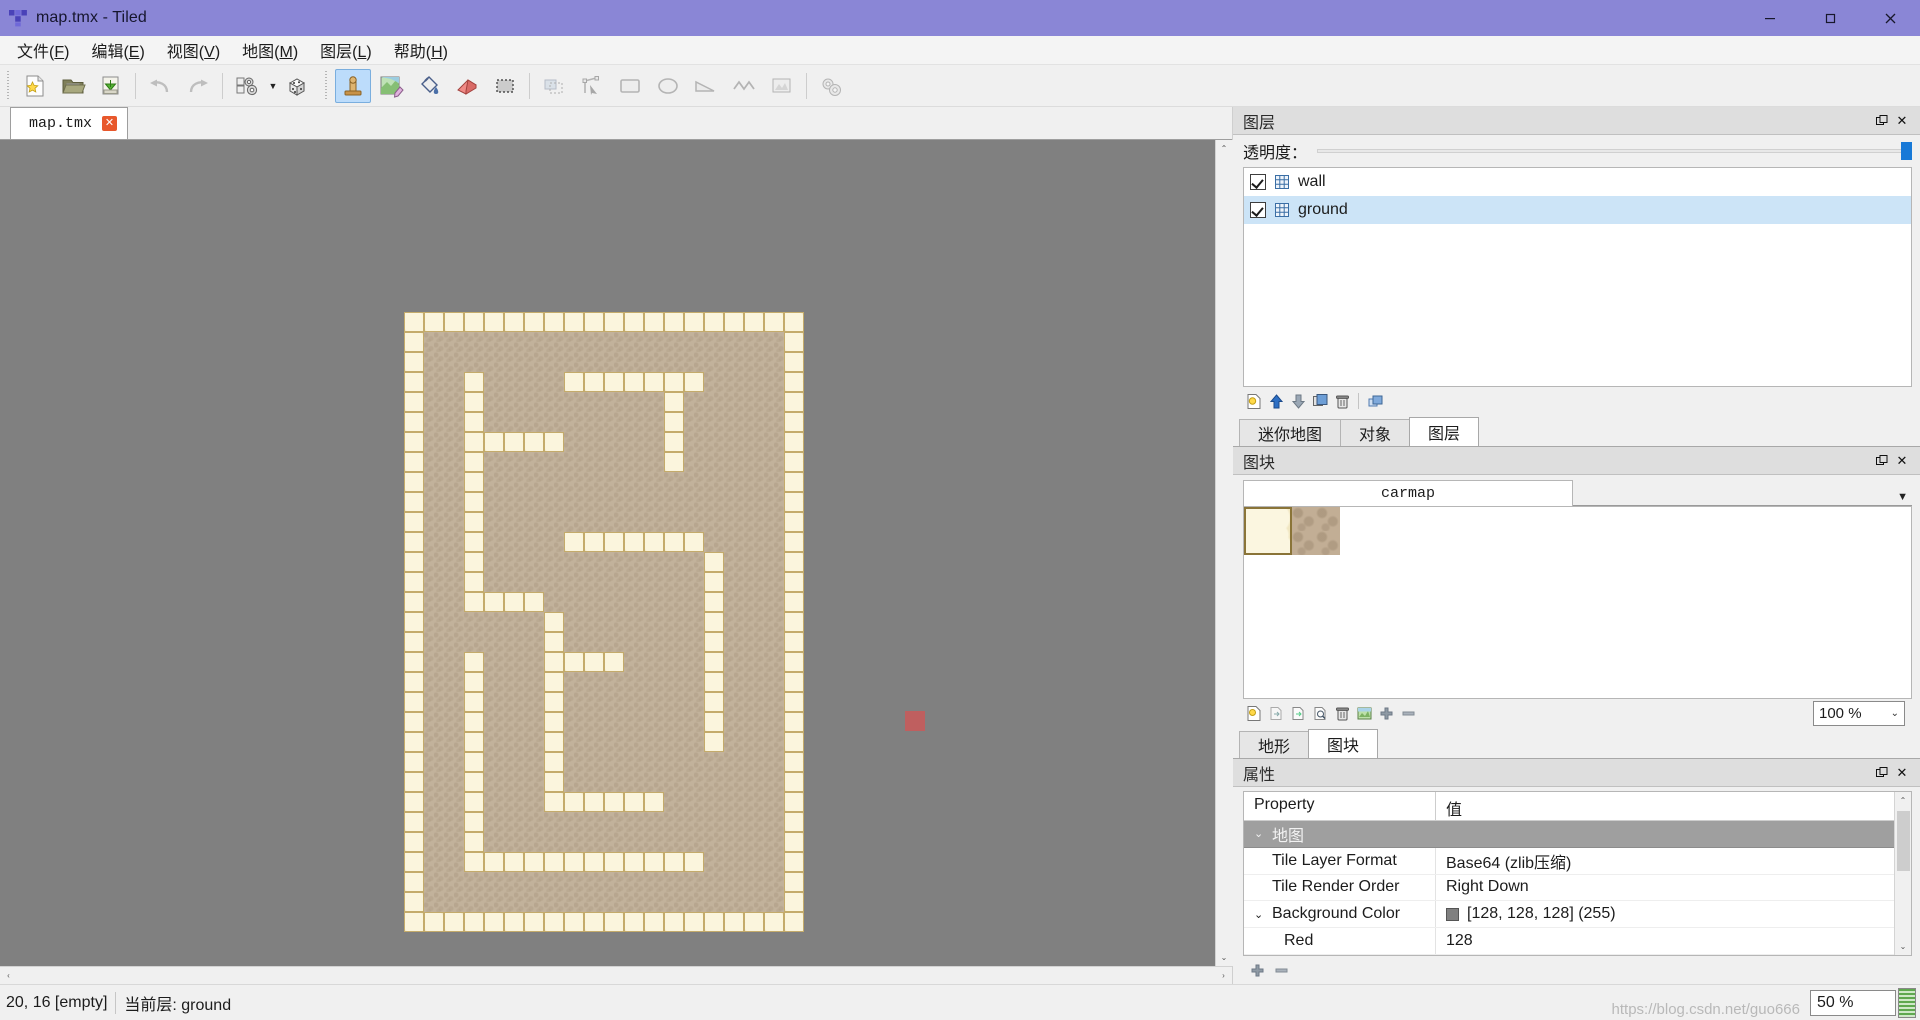 The height and width of the screenshot is (1020, 1920). What do you see at coordinates (505, 86) in the screenshot?
I see `rect-select-tool` at bounding box center [505, 86].